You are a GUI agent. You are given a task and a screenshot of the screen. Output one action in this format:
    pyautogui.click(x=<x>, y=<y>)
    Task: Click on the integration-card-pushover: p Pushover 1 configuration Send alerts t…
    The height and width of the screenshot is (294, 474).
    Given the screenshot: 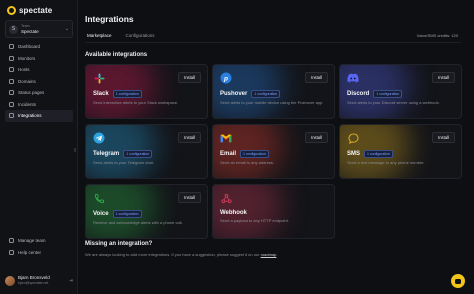 What is the action you would take?
    pyautogui.click(x=273, y=91)
    